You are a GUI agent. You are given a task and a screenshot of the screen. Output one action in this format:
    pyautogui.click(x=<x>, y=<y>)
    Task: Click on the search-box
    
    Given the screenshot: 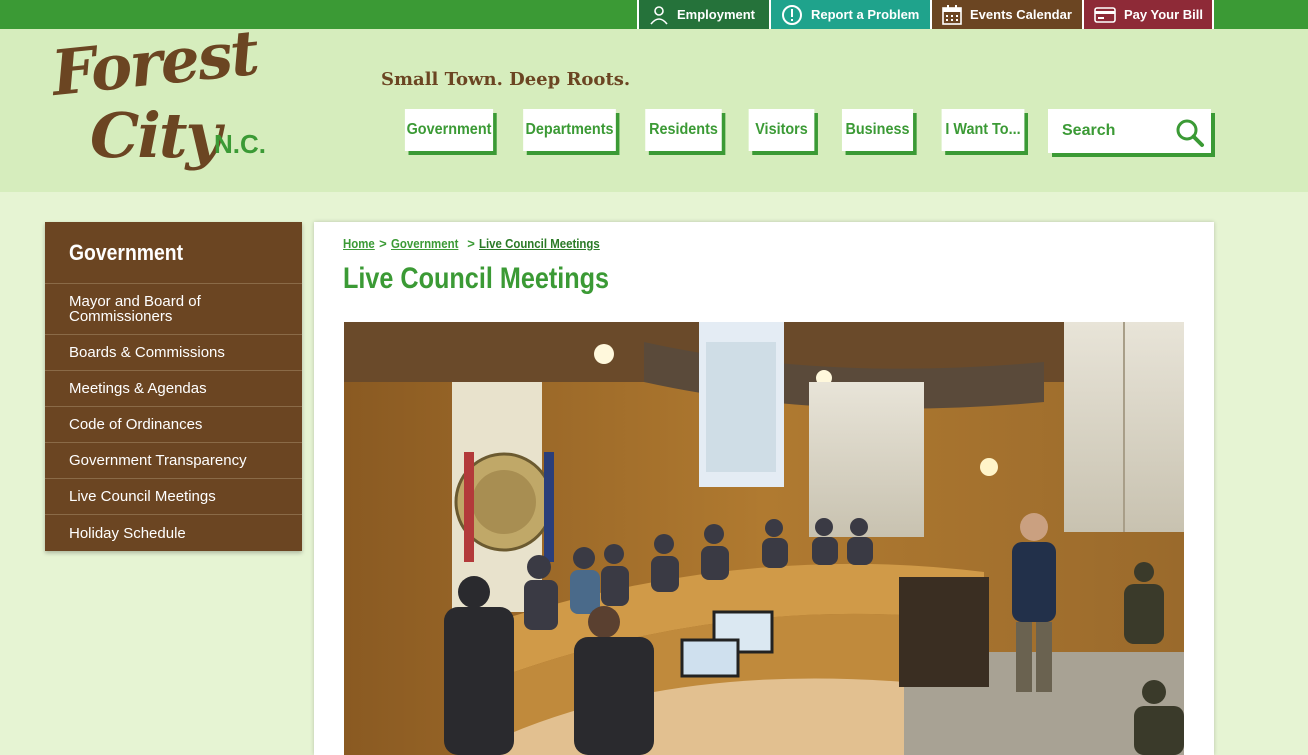 What is the action you would take?
    pyautogui.click(x=1129, y=131)
    